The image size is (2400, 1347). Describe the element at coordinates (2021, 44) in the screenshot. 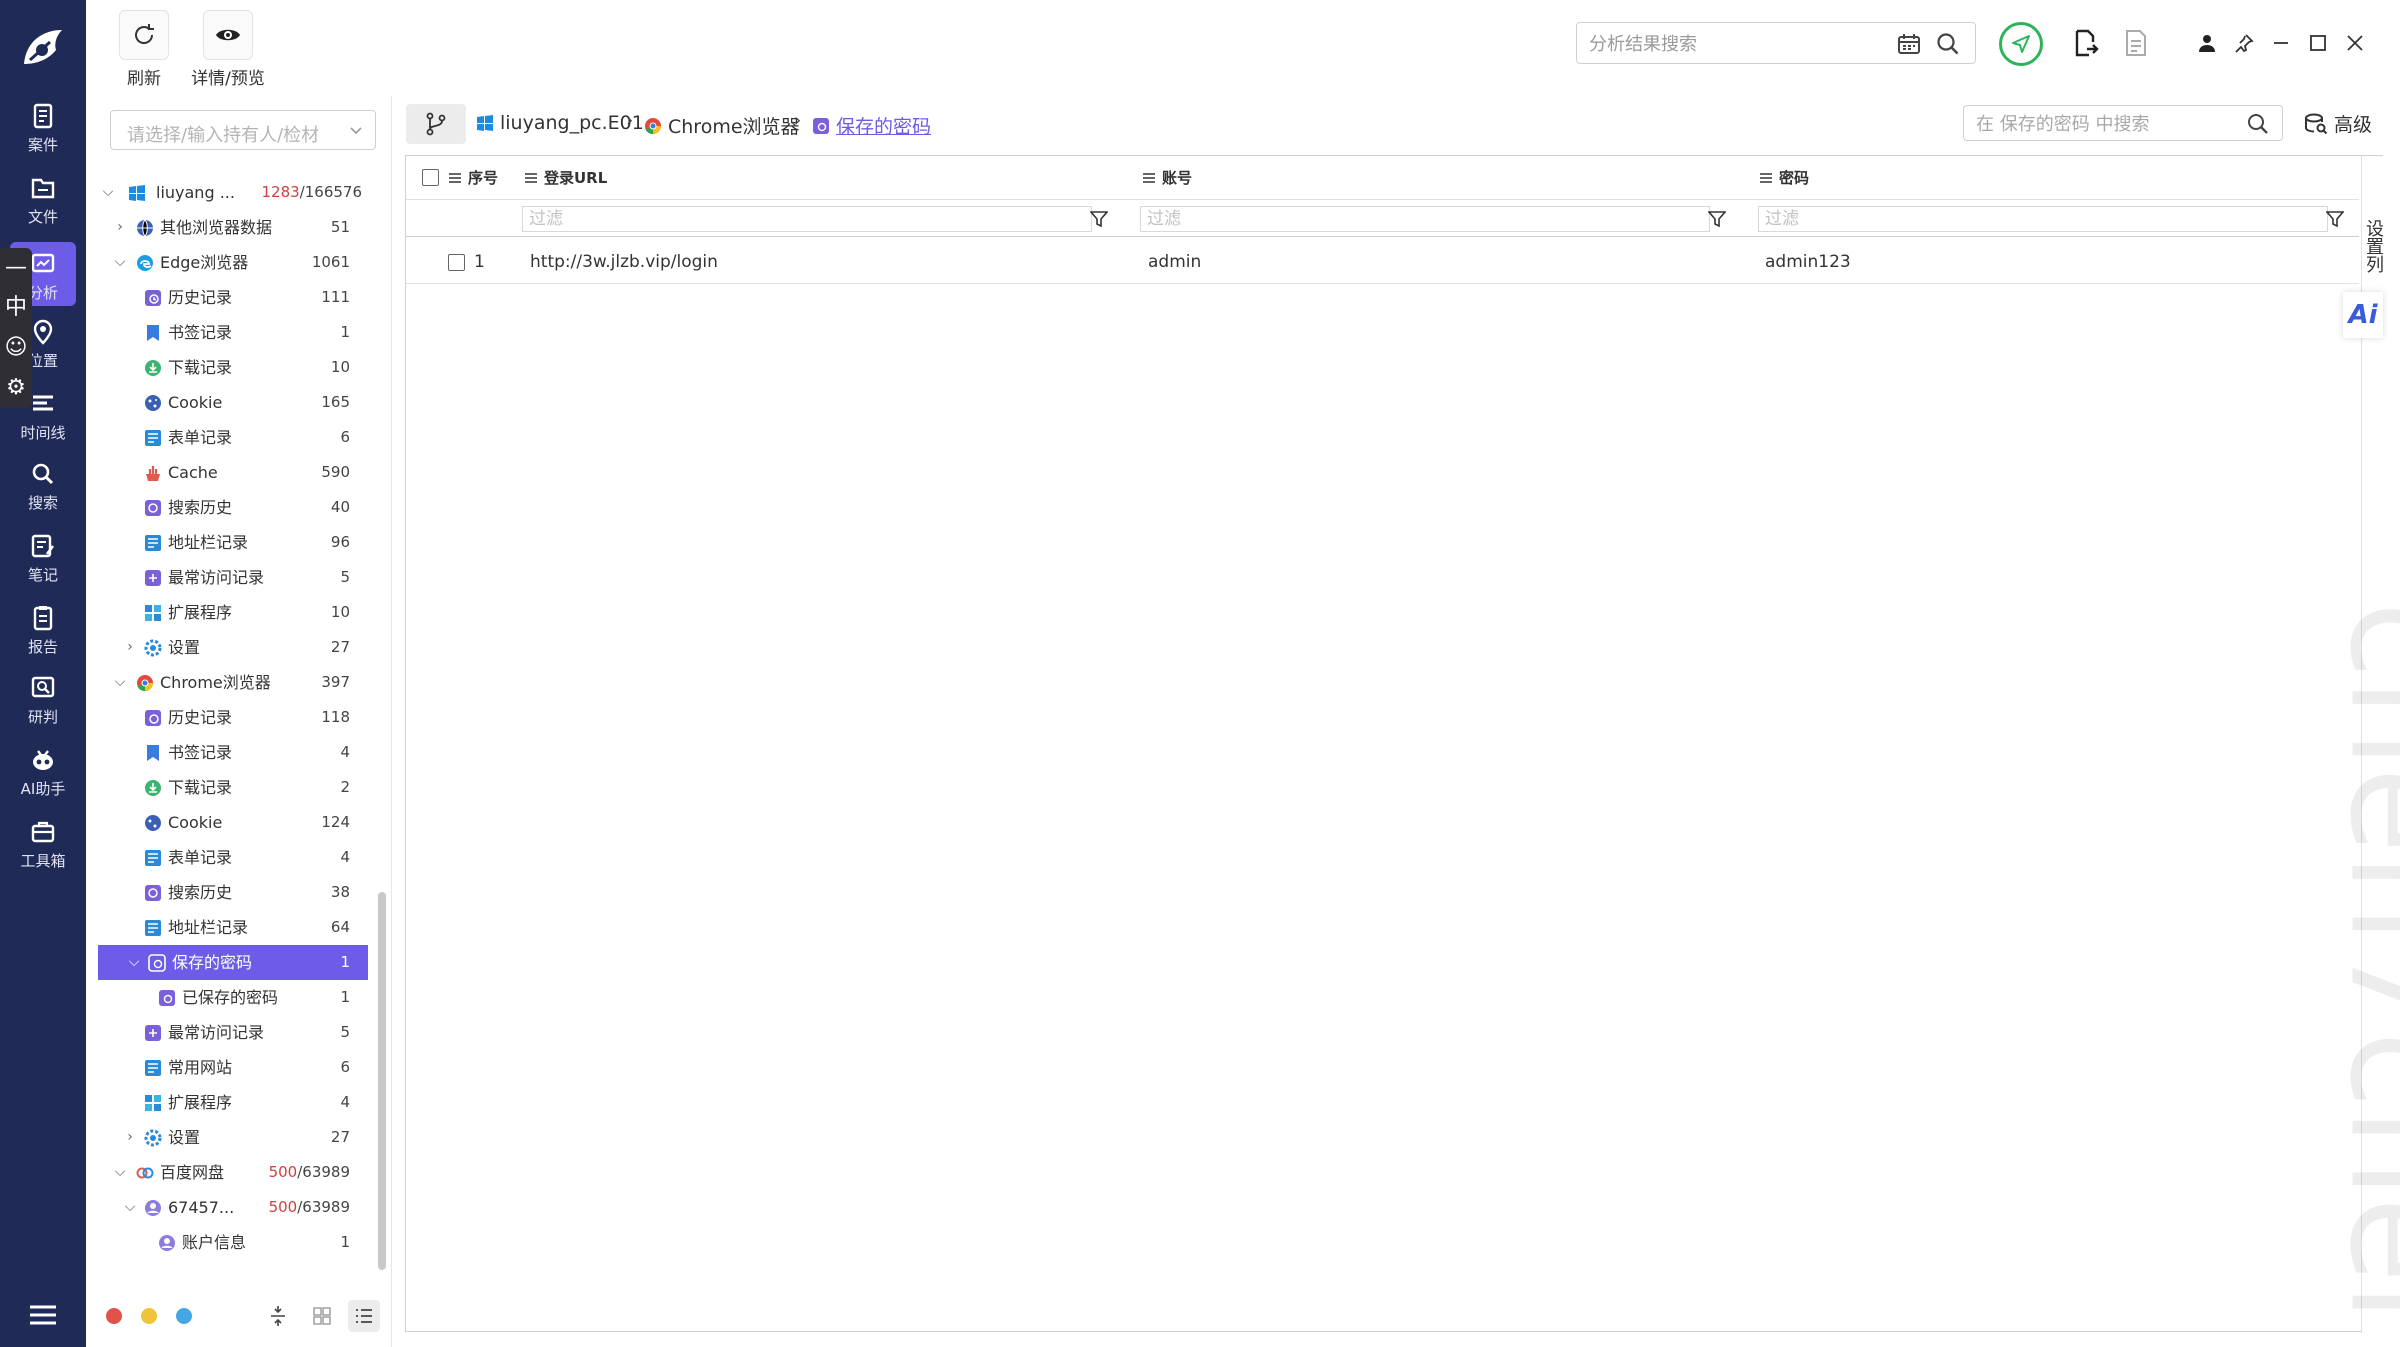

I see `send-button` at that location.